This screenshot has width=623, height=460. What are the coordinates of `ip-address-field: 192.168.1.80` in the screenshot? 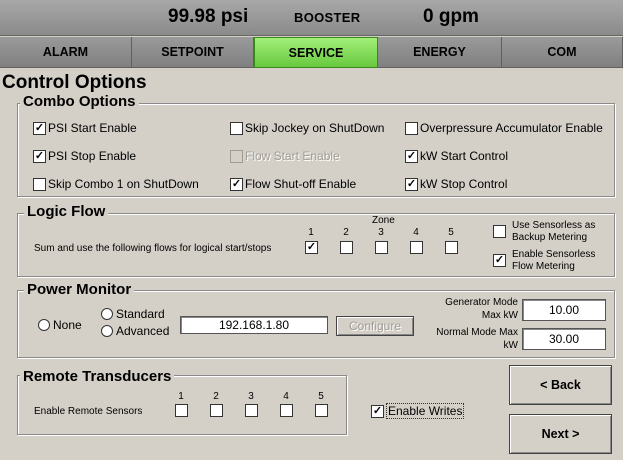 It's located at (254, 325).